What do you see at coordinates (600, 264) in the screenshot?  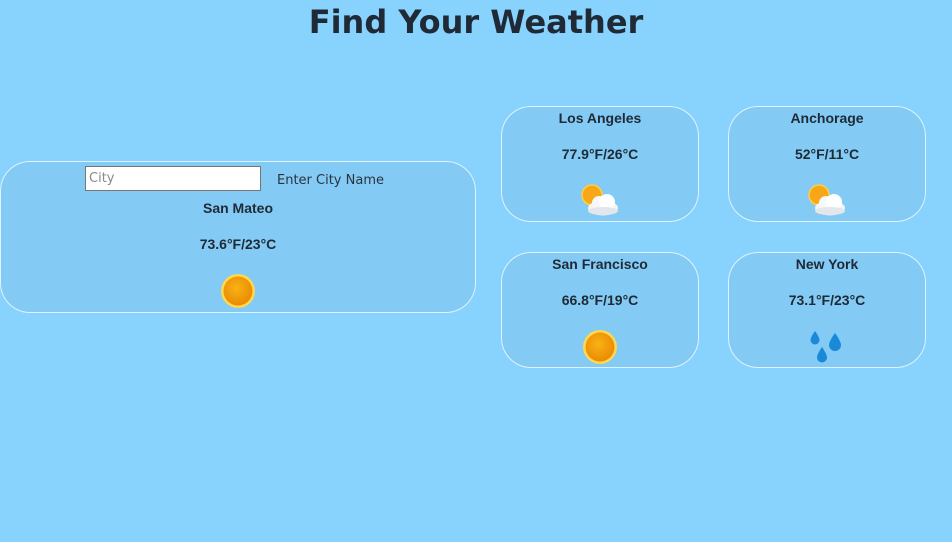 I see `city-name: San Francisco` at bounding box center [600, 264].